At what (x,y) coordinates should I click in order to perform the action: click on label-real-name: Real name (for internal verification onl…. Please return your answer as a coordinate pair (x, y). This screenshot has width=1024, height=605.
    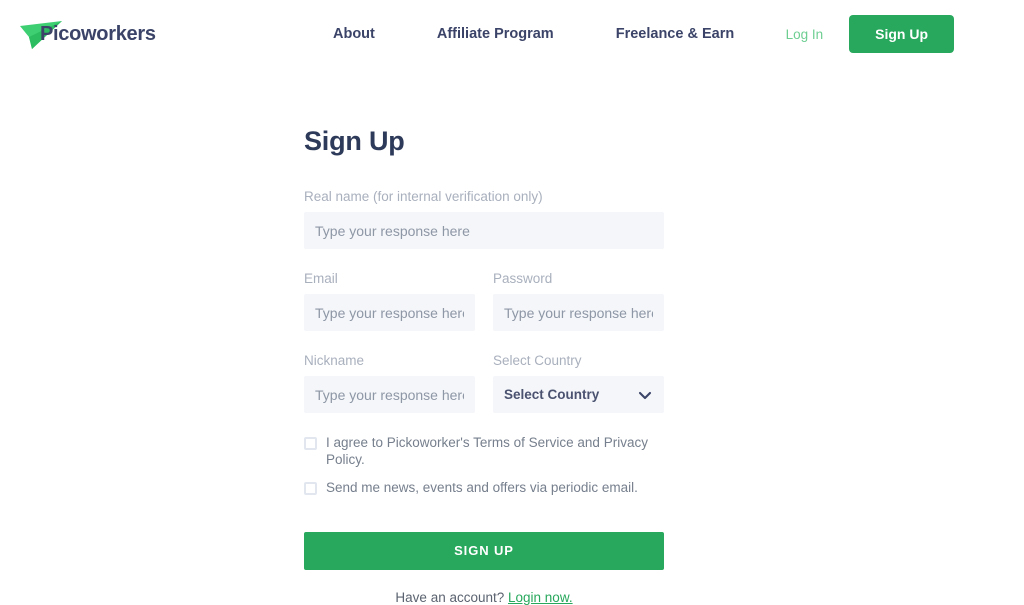
    Looking at the image, I should click on (423, 196).